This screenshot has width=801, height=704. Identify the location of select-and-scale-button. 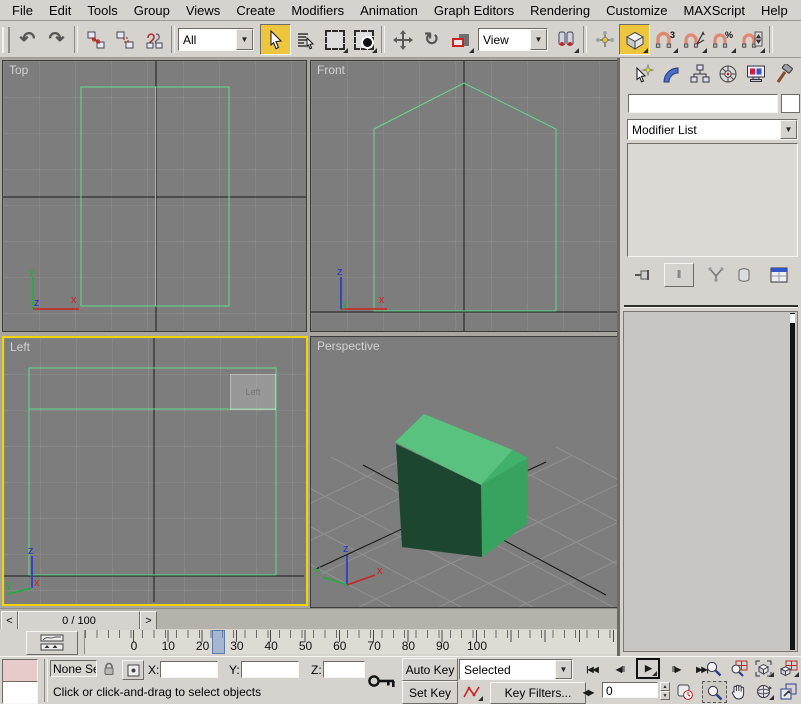
(460, 39).